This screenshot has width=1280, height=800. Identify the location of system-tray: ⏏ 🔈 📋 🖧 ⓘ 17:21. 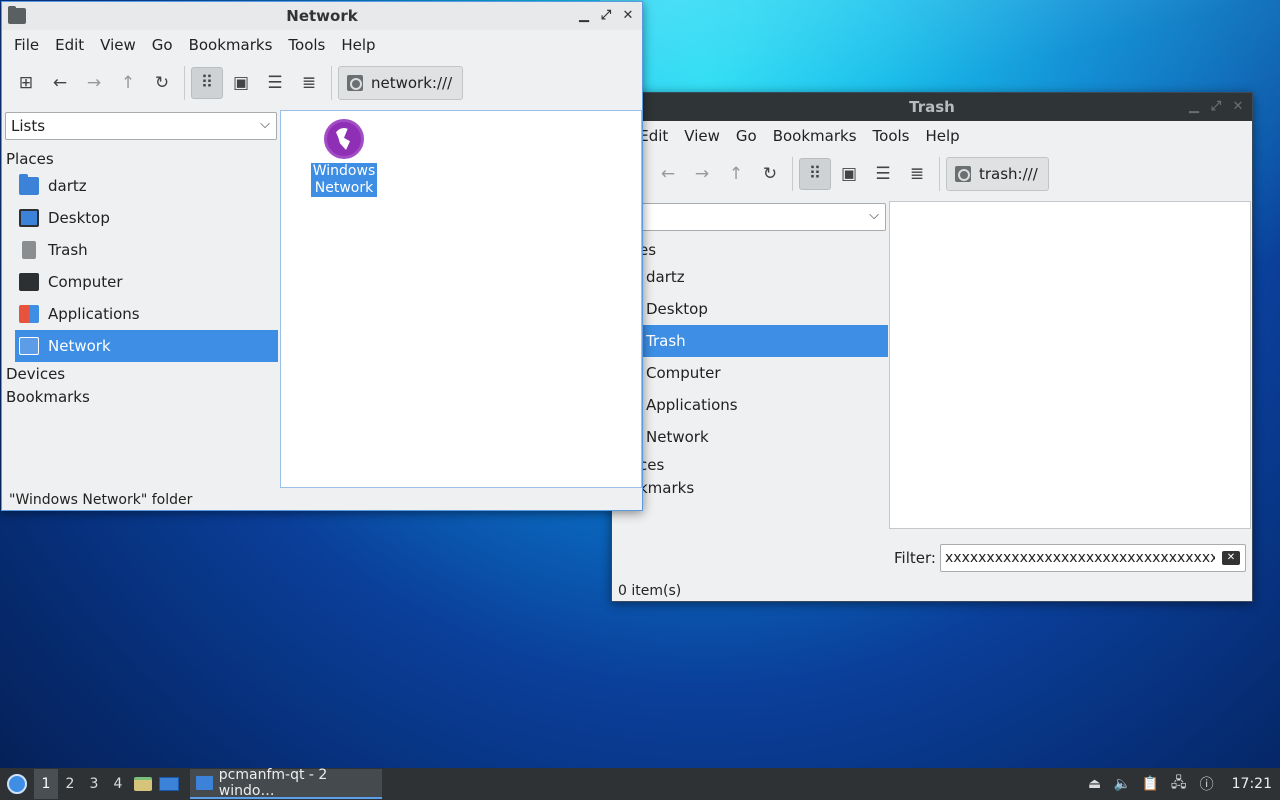
(1183, 784).